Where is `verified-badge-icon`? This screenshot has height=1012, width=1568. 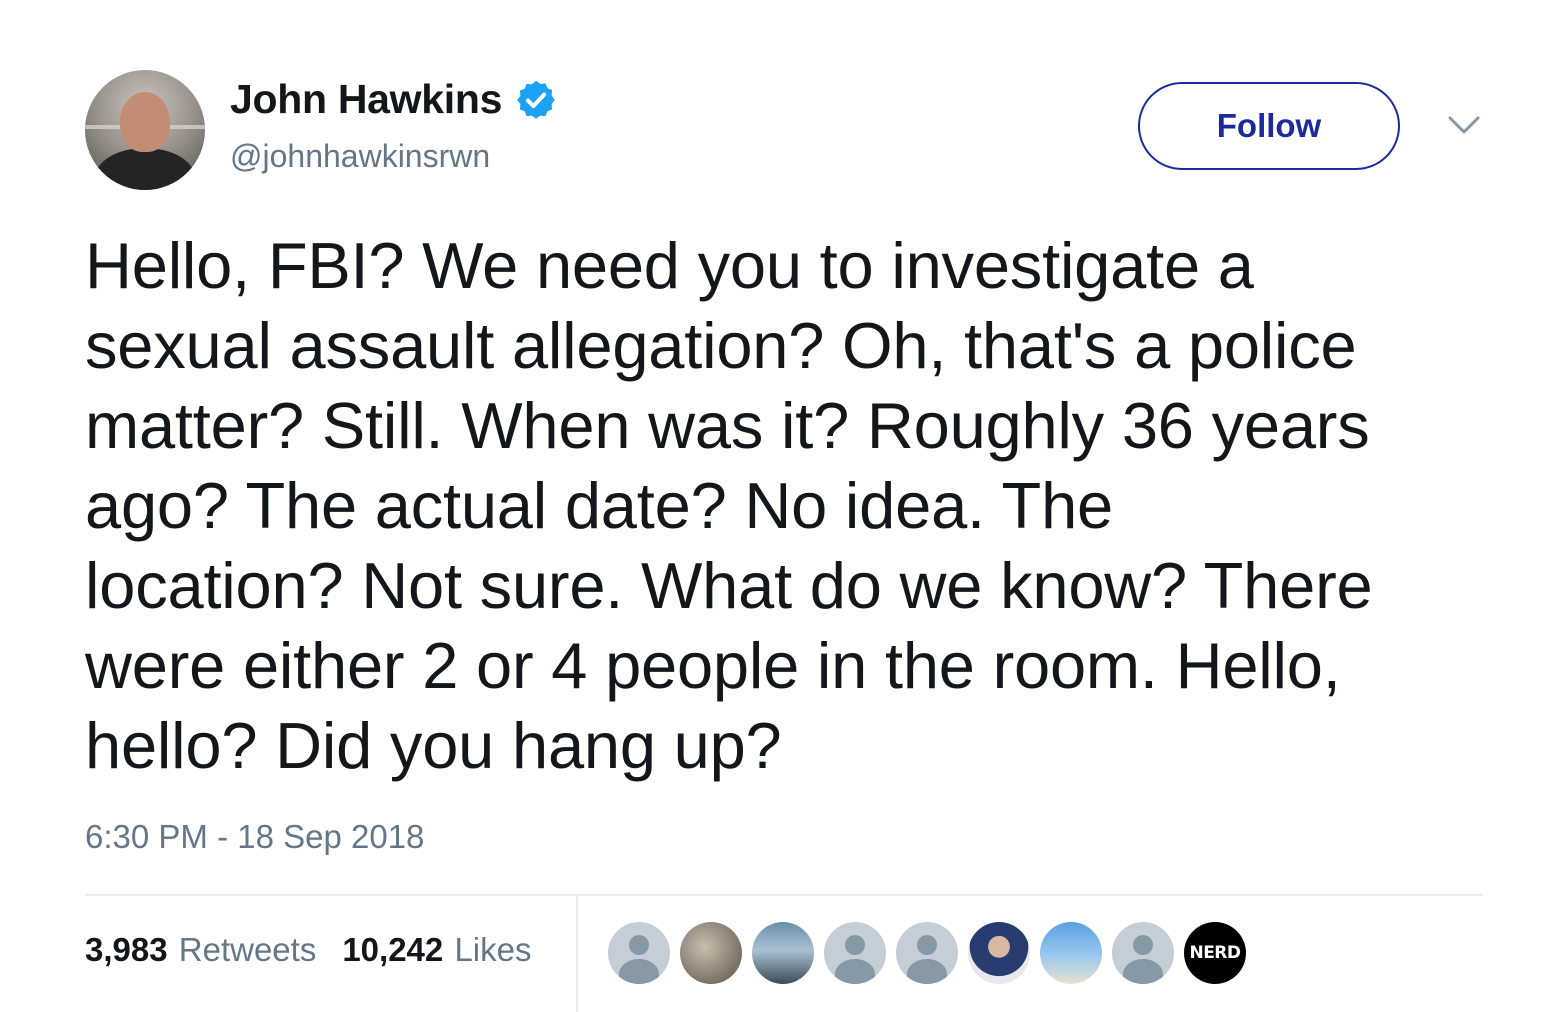 verified-badge-icon is located at coordinates (536, 99).